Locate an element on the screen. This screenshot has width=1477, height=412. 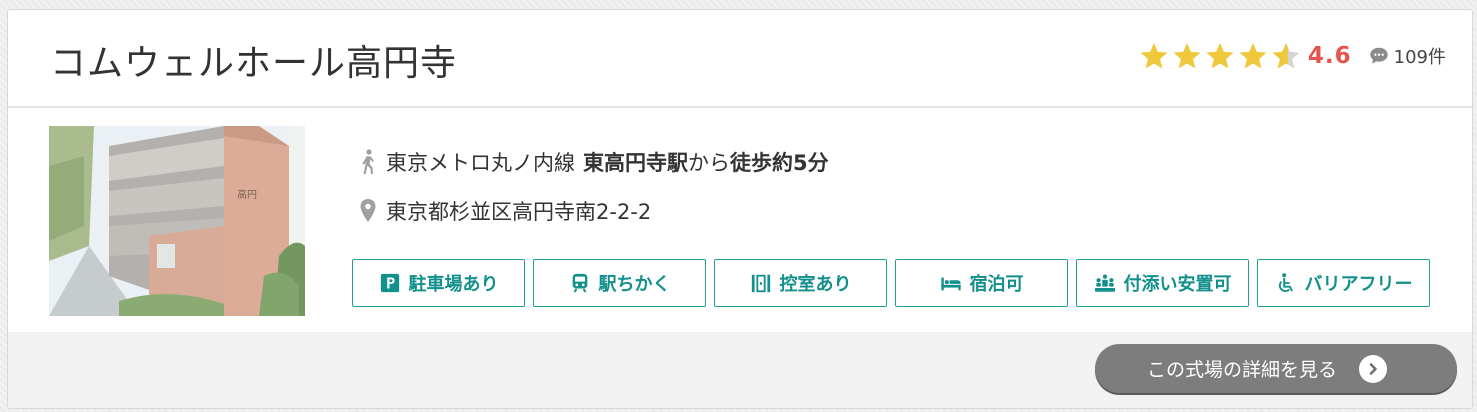
feature-station: 駅ちかく is located at coordinates (619, 283).